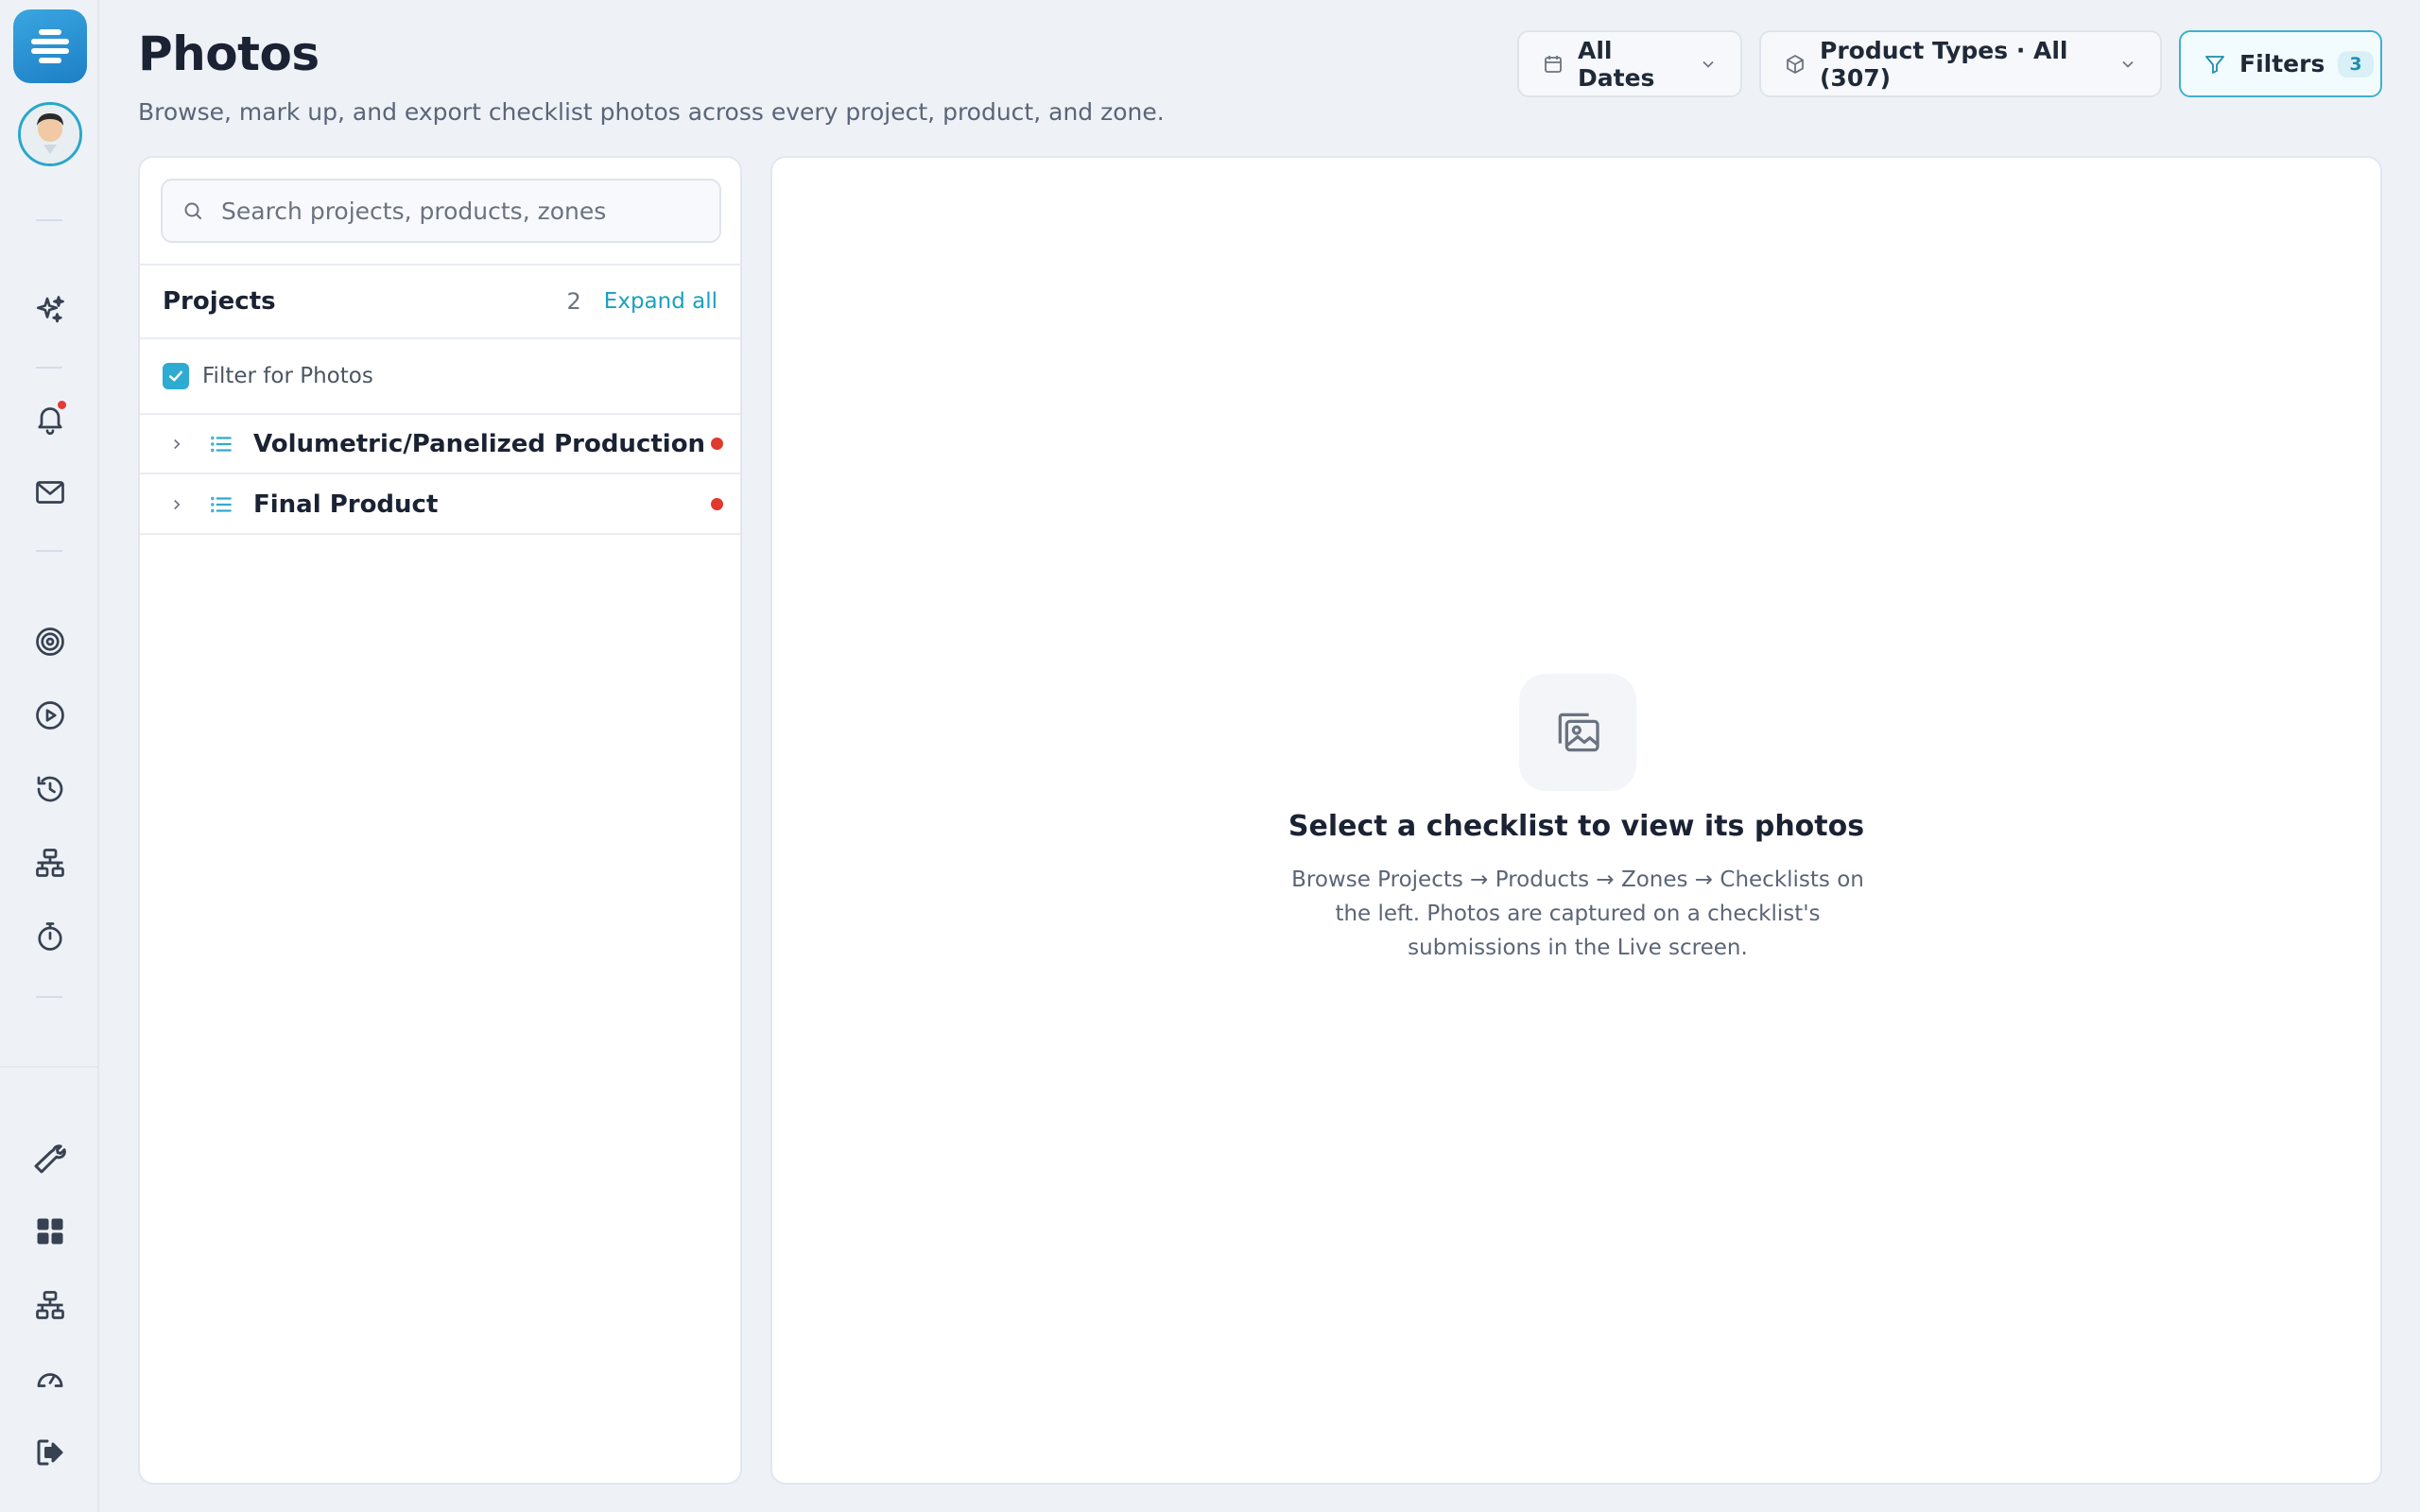  Describe the element at coordinates (50, 1231) in the screenshot. I see `dashboard-icon` at that location.